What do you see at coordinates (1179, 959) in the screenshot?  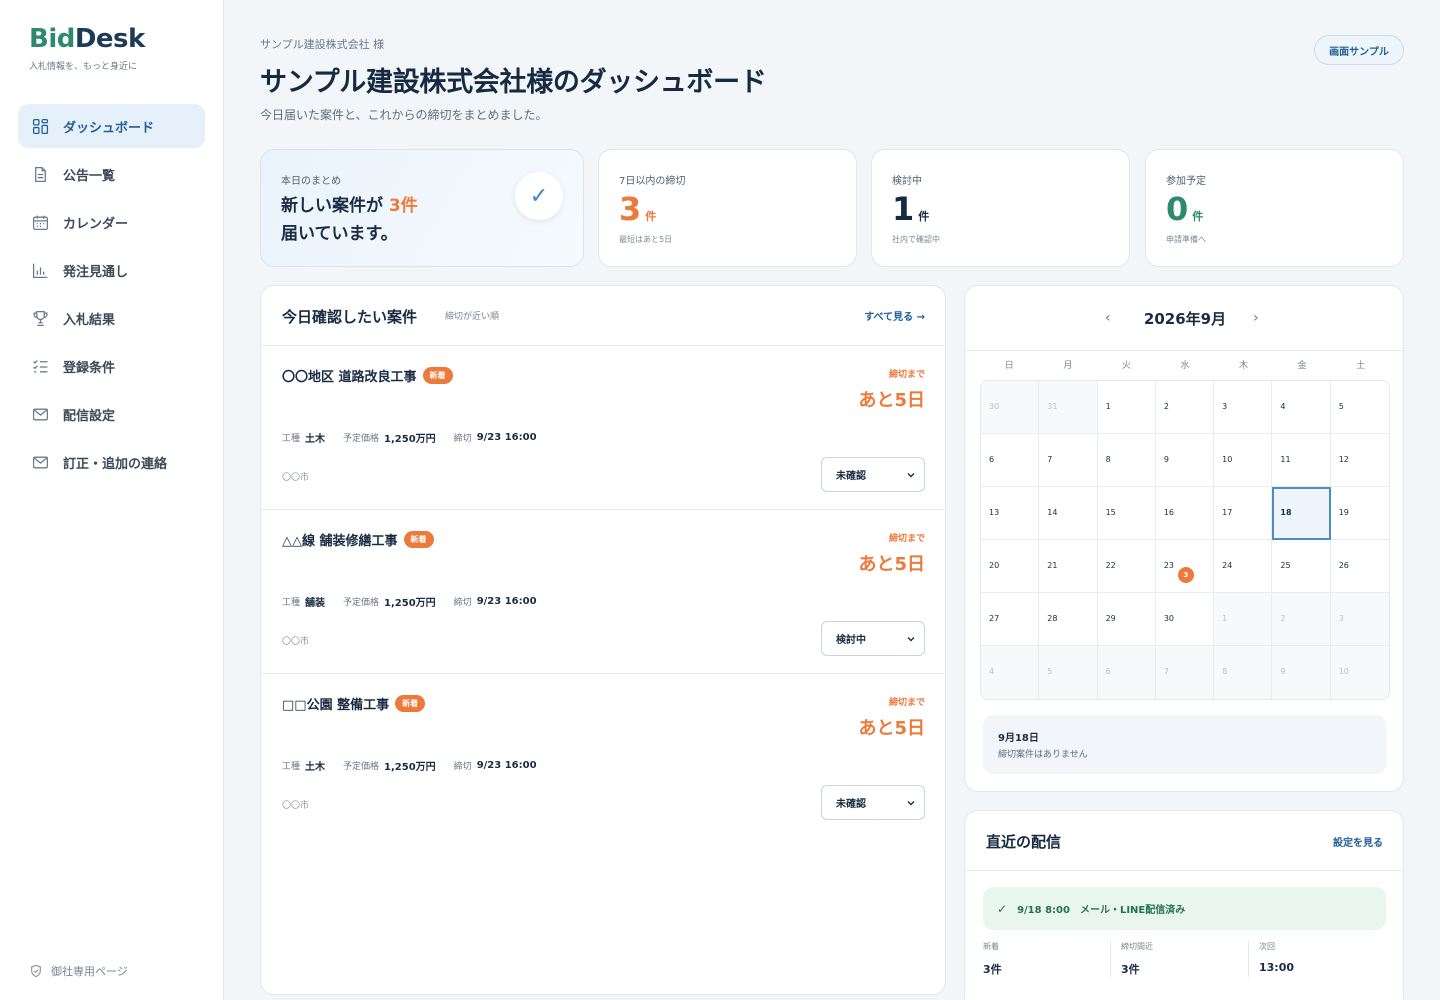 I see `delivery-stat: 締切間近 3件` at bounding box center [1179, 959].